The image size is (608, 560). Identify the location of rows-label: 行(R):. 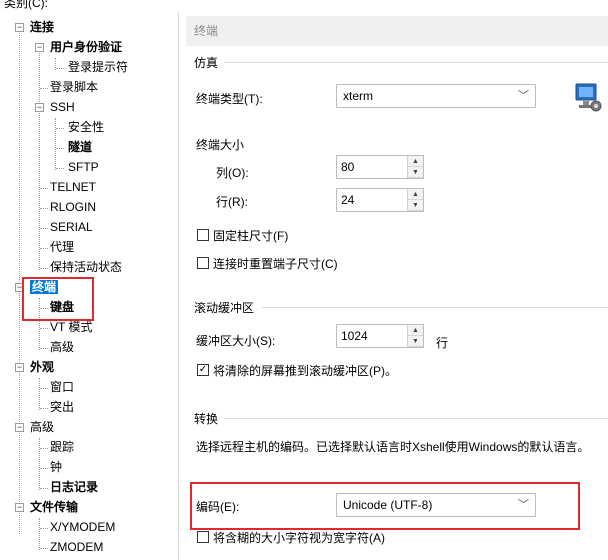
(232, 202).